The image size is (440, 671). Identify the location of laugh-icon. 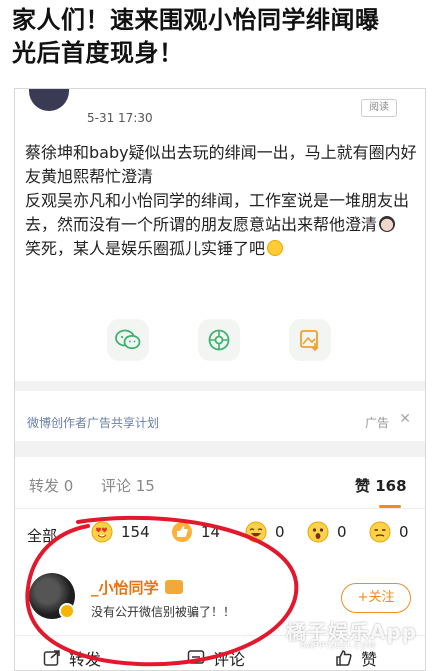
(256, 532).